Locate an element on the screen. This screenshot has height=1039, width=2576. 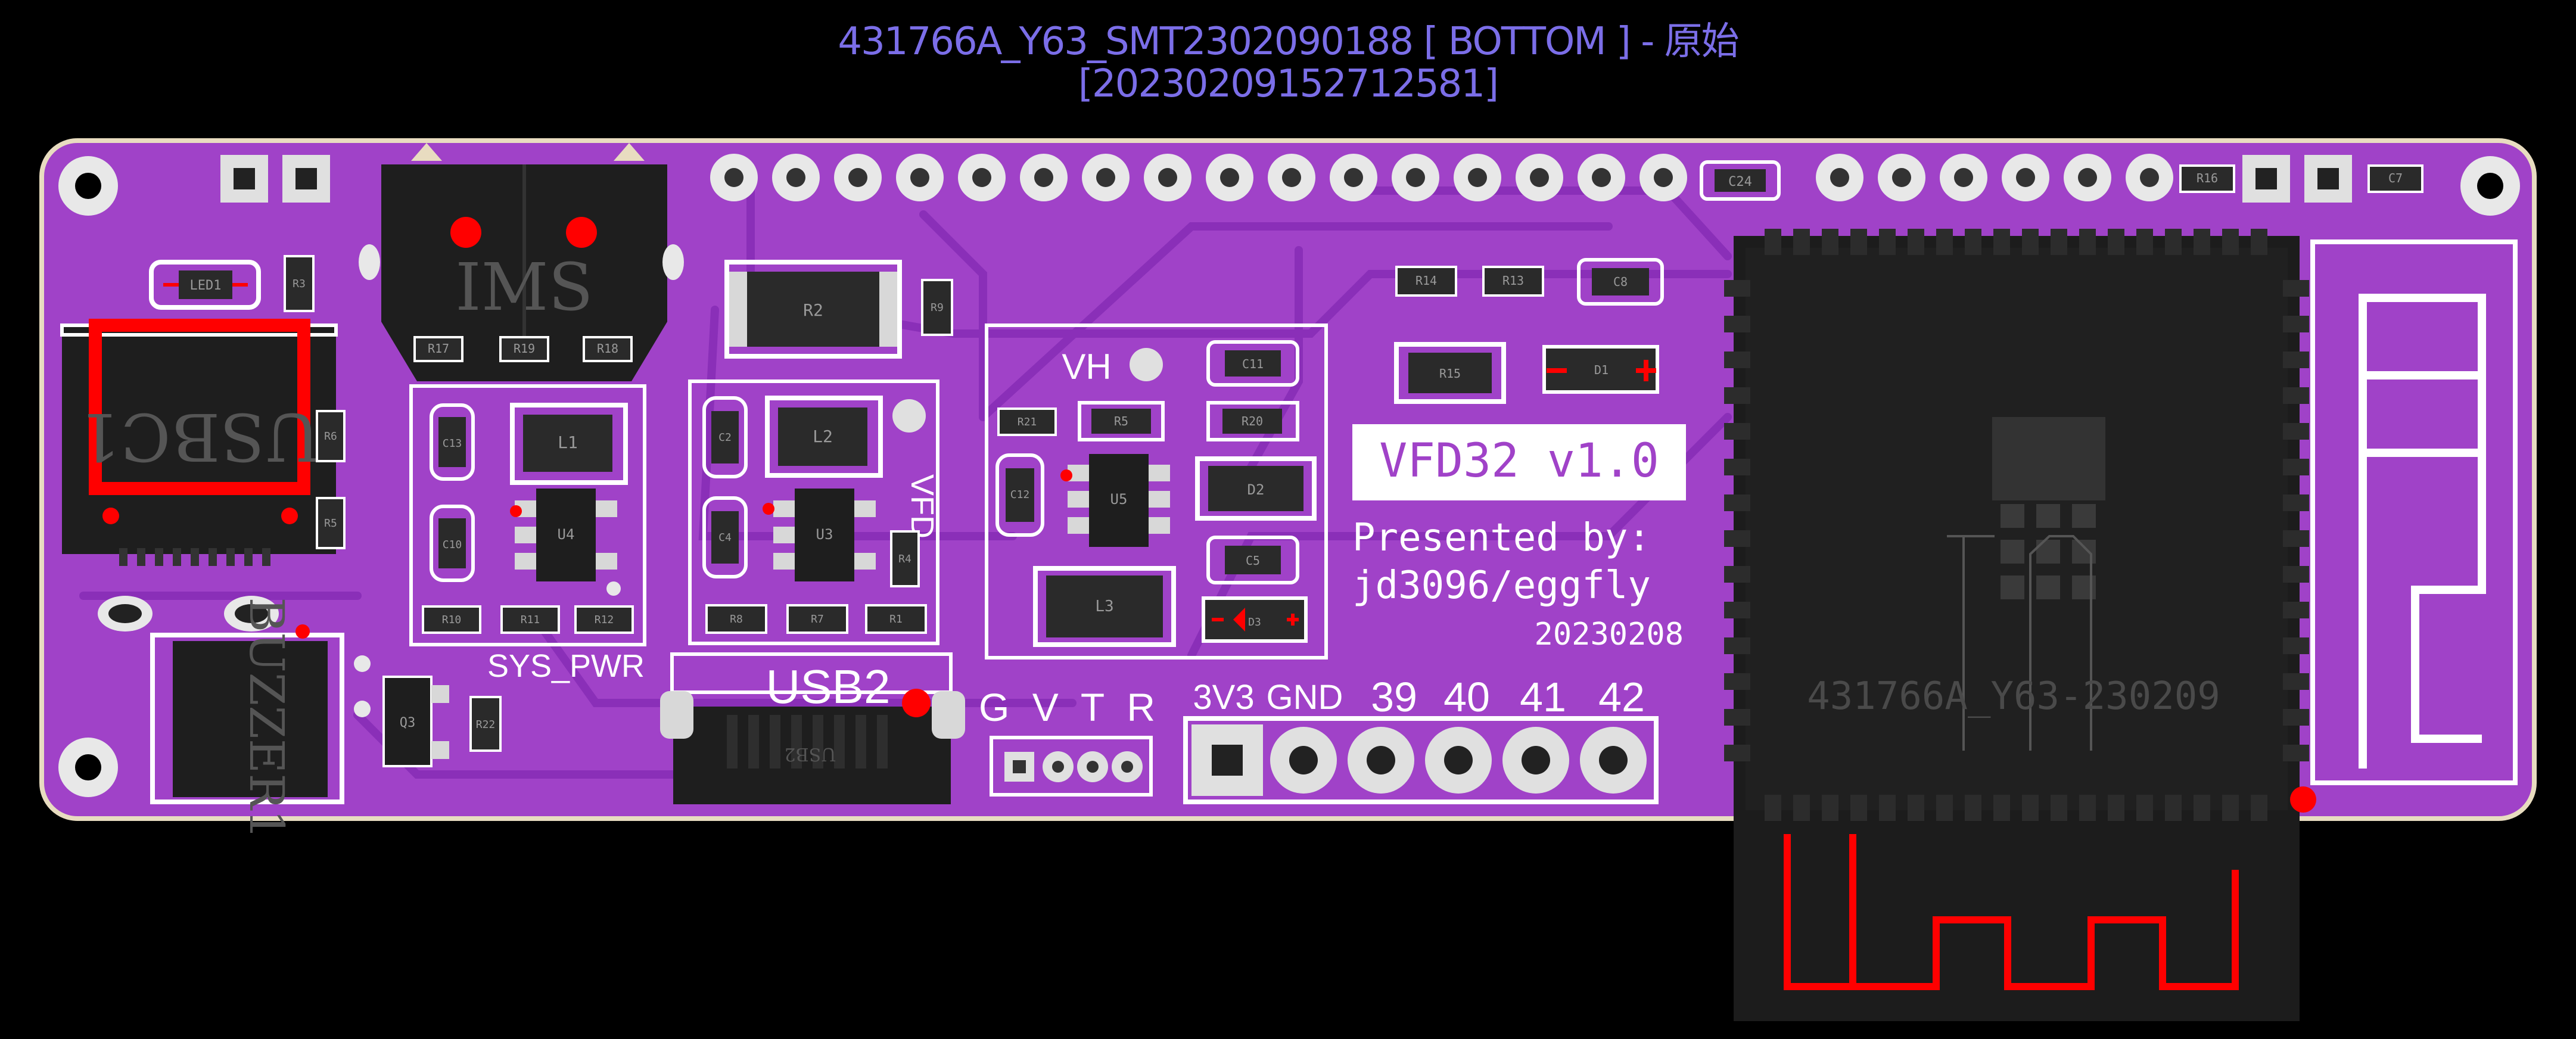
resistor-r9: R9 is located at coordinates (937, 308).